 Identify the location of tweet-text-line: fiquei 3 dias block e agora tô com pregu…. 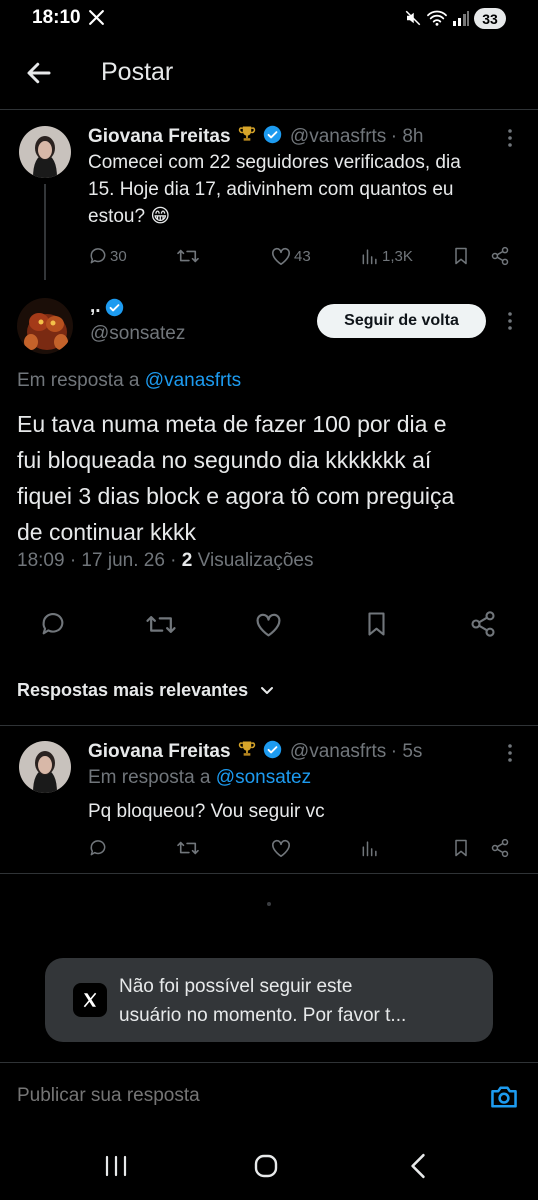
(236, 496).